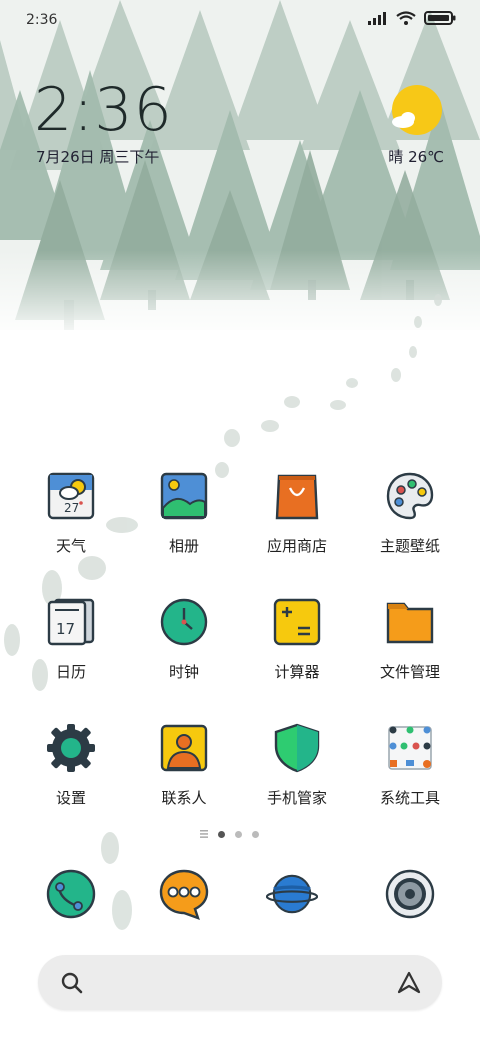 This screenshot has width=480, height=1040. Describe the element at coordinates (406, 18) in the screenshot. I see `wifi-icon` at that location.